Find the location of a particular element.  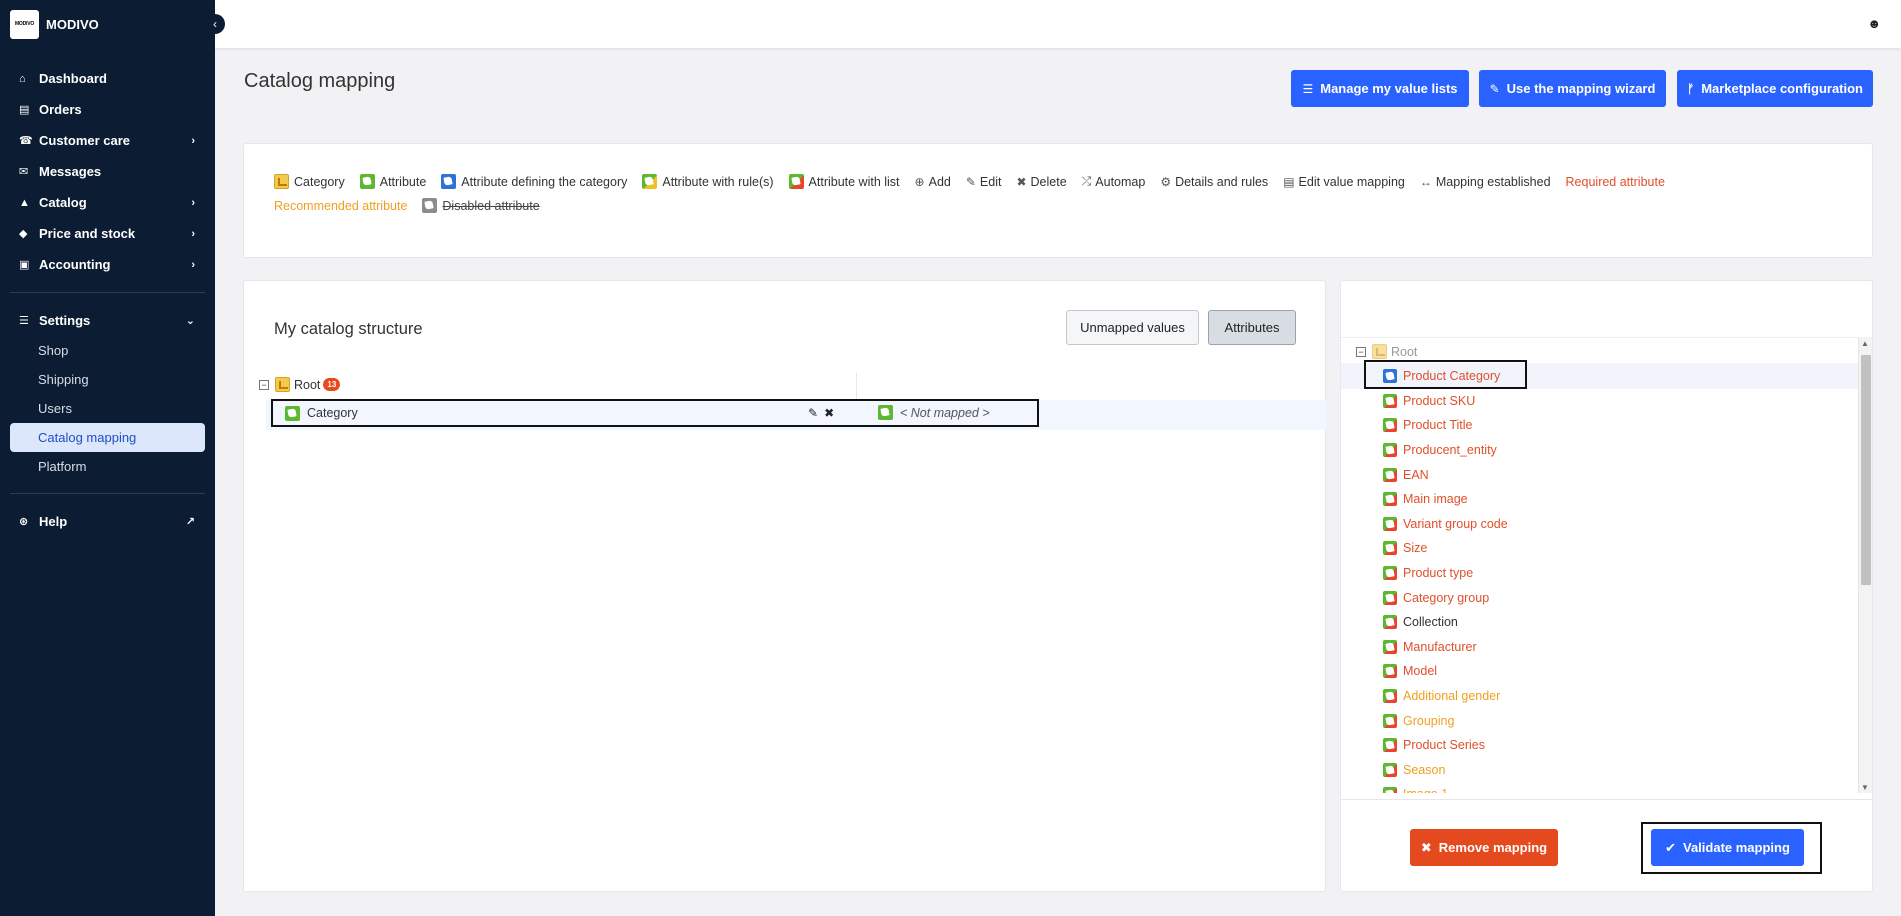

nav-item-customer-care: ☎ Customer care › is located at coordinates (107, 140).